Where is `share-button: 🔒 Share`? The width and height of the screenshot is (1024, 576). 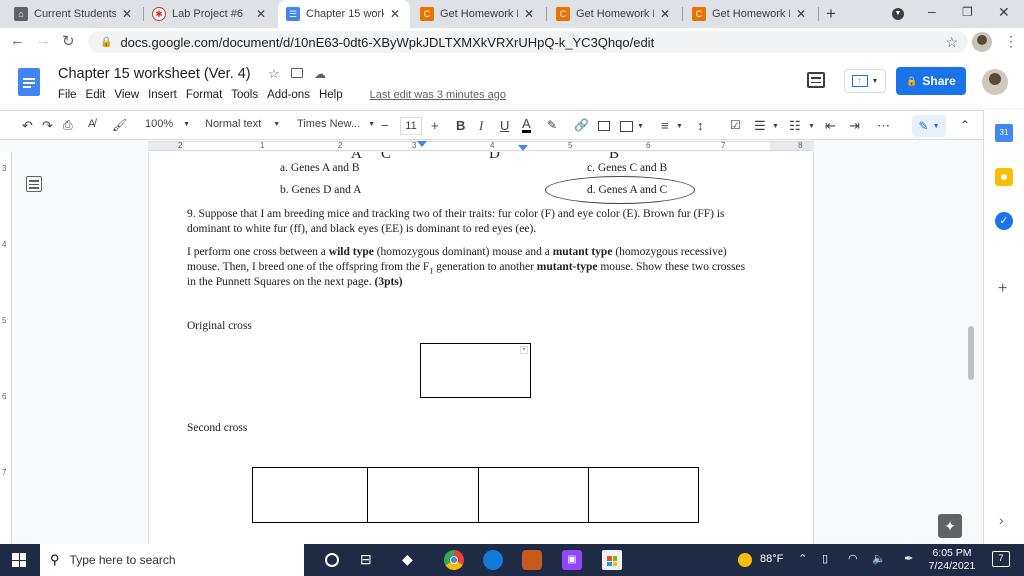 share-button: 🔒 Share is located at coordinates (931, 81).